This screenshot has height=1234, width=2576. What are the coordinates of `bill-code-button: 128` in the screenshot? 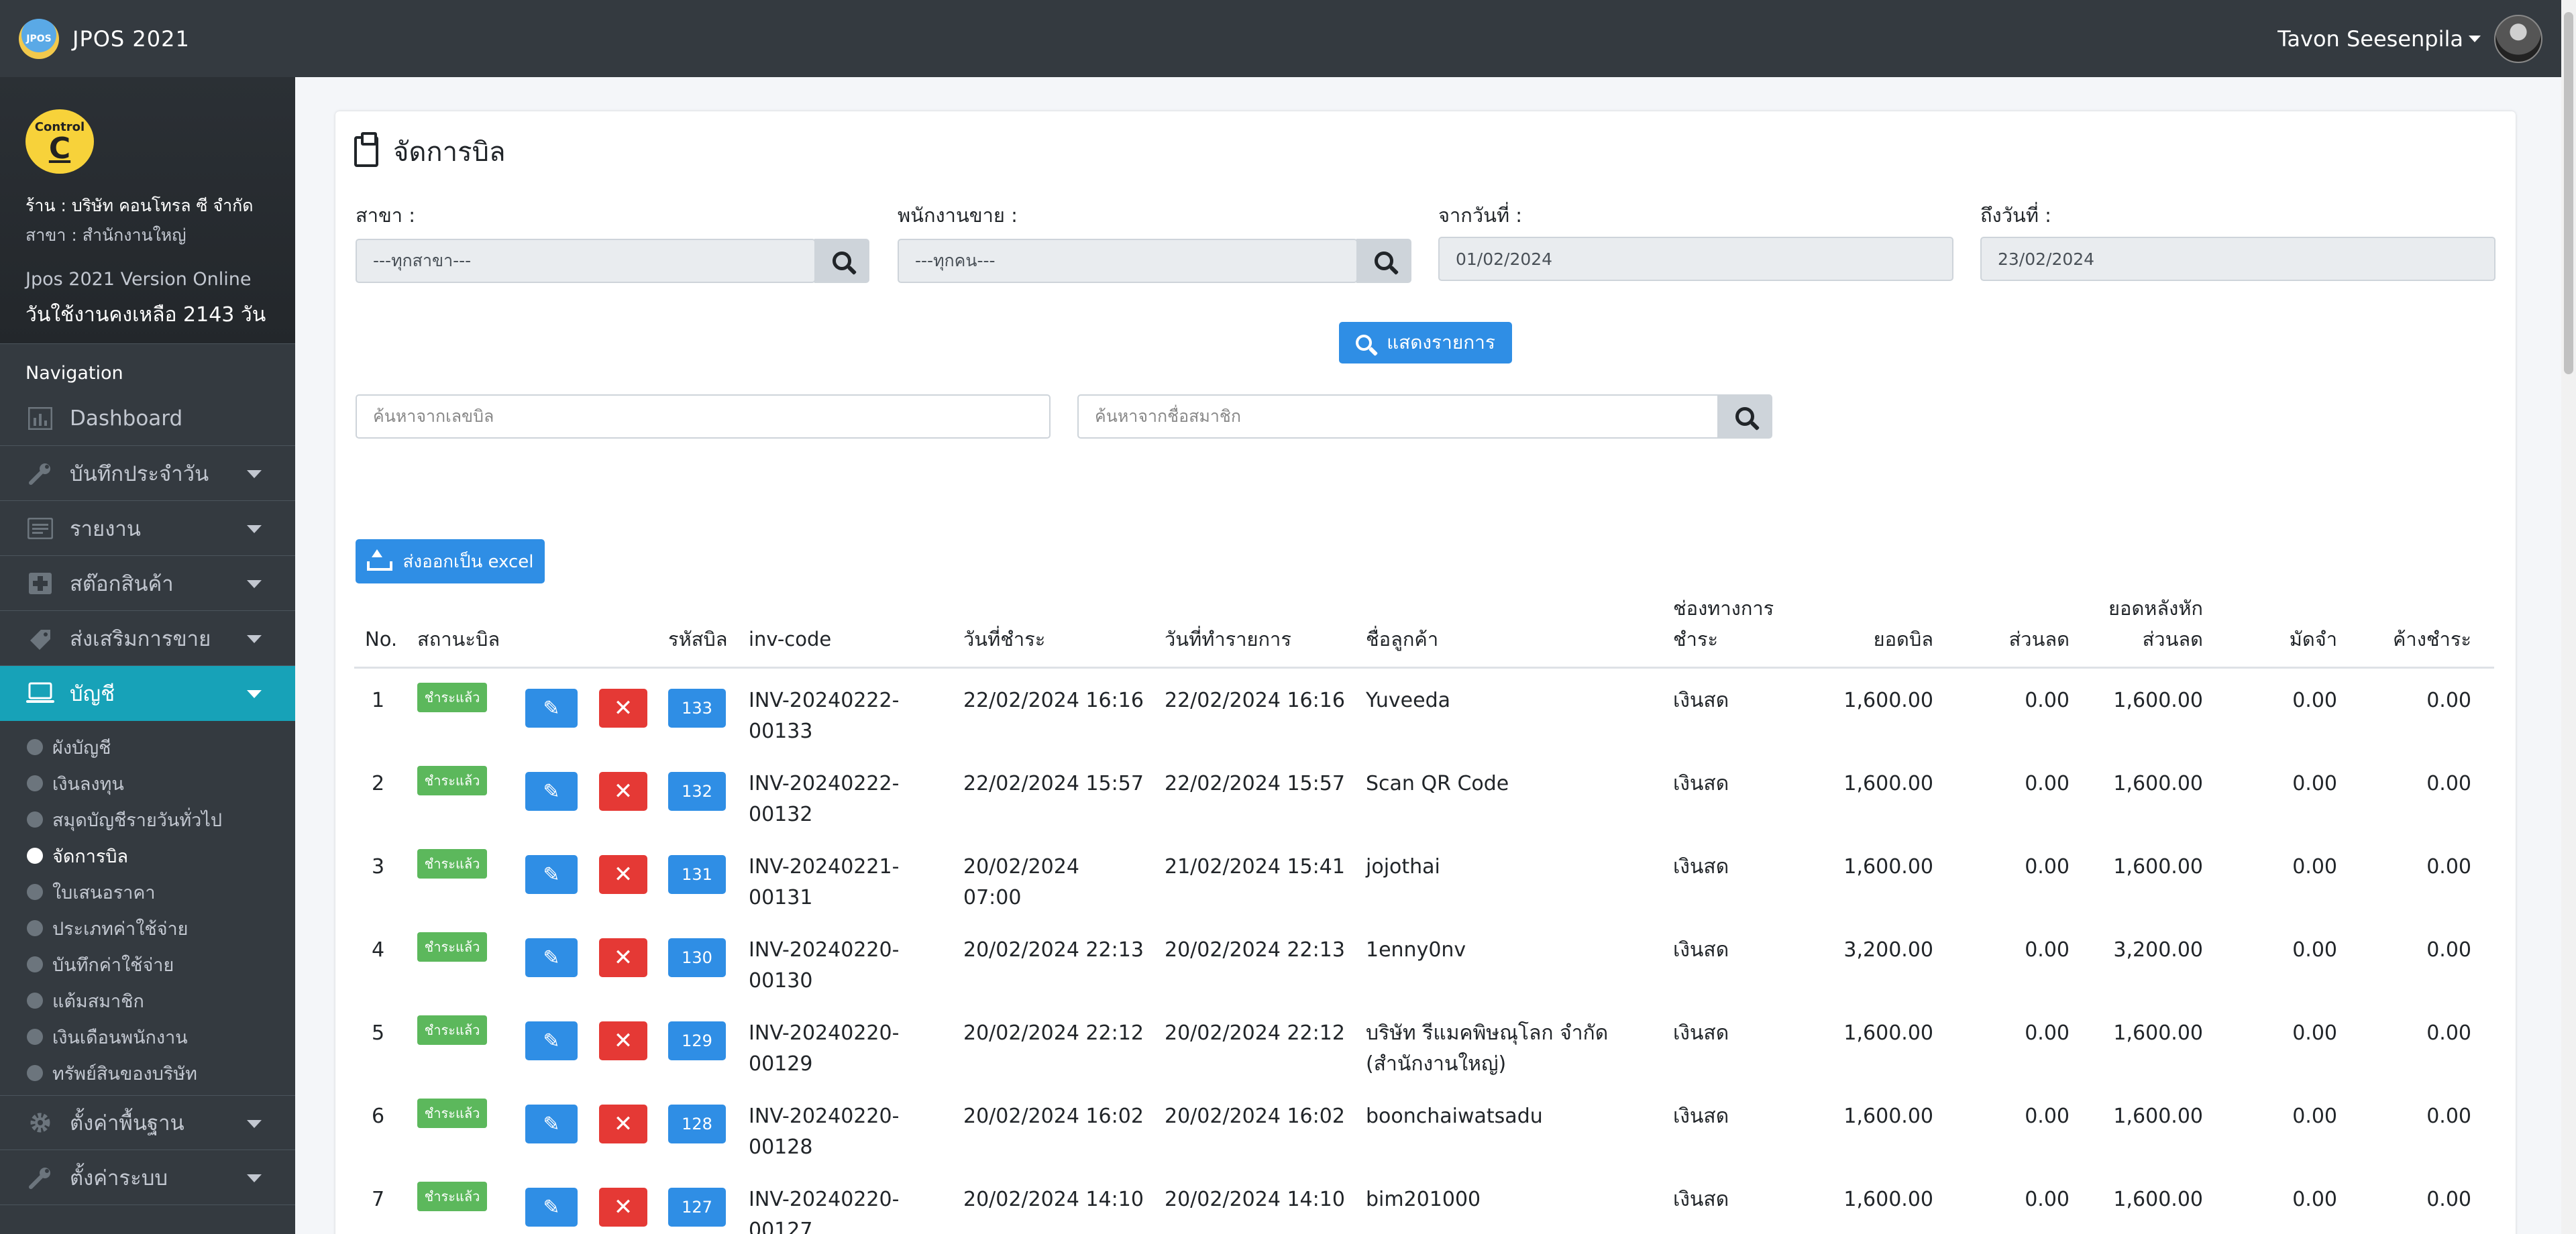 It's located at (697, 1124).